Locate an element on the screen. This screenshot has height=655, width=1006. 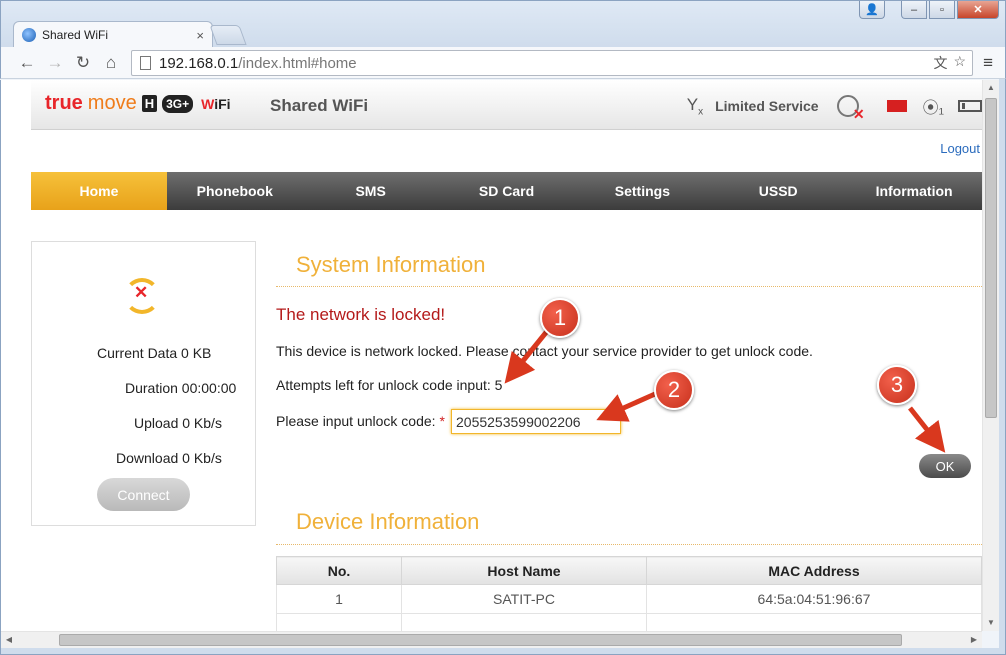
vertical-scroll-thumb is located at coordinates (991, 258).